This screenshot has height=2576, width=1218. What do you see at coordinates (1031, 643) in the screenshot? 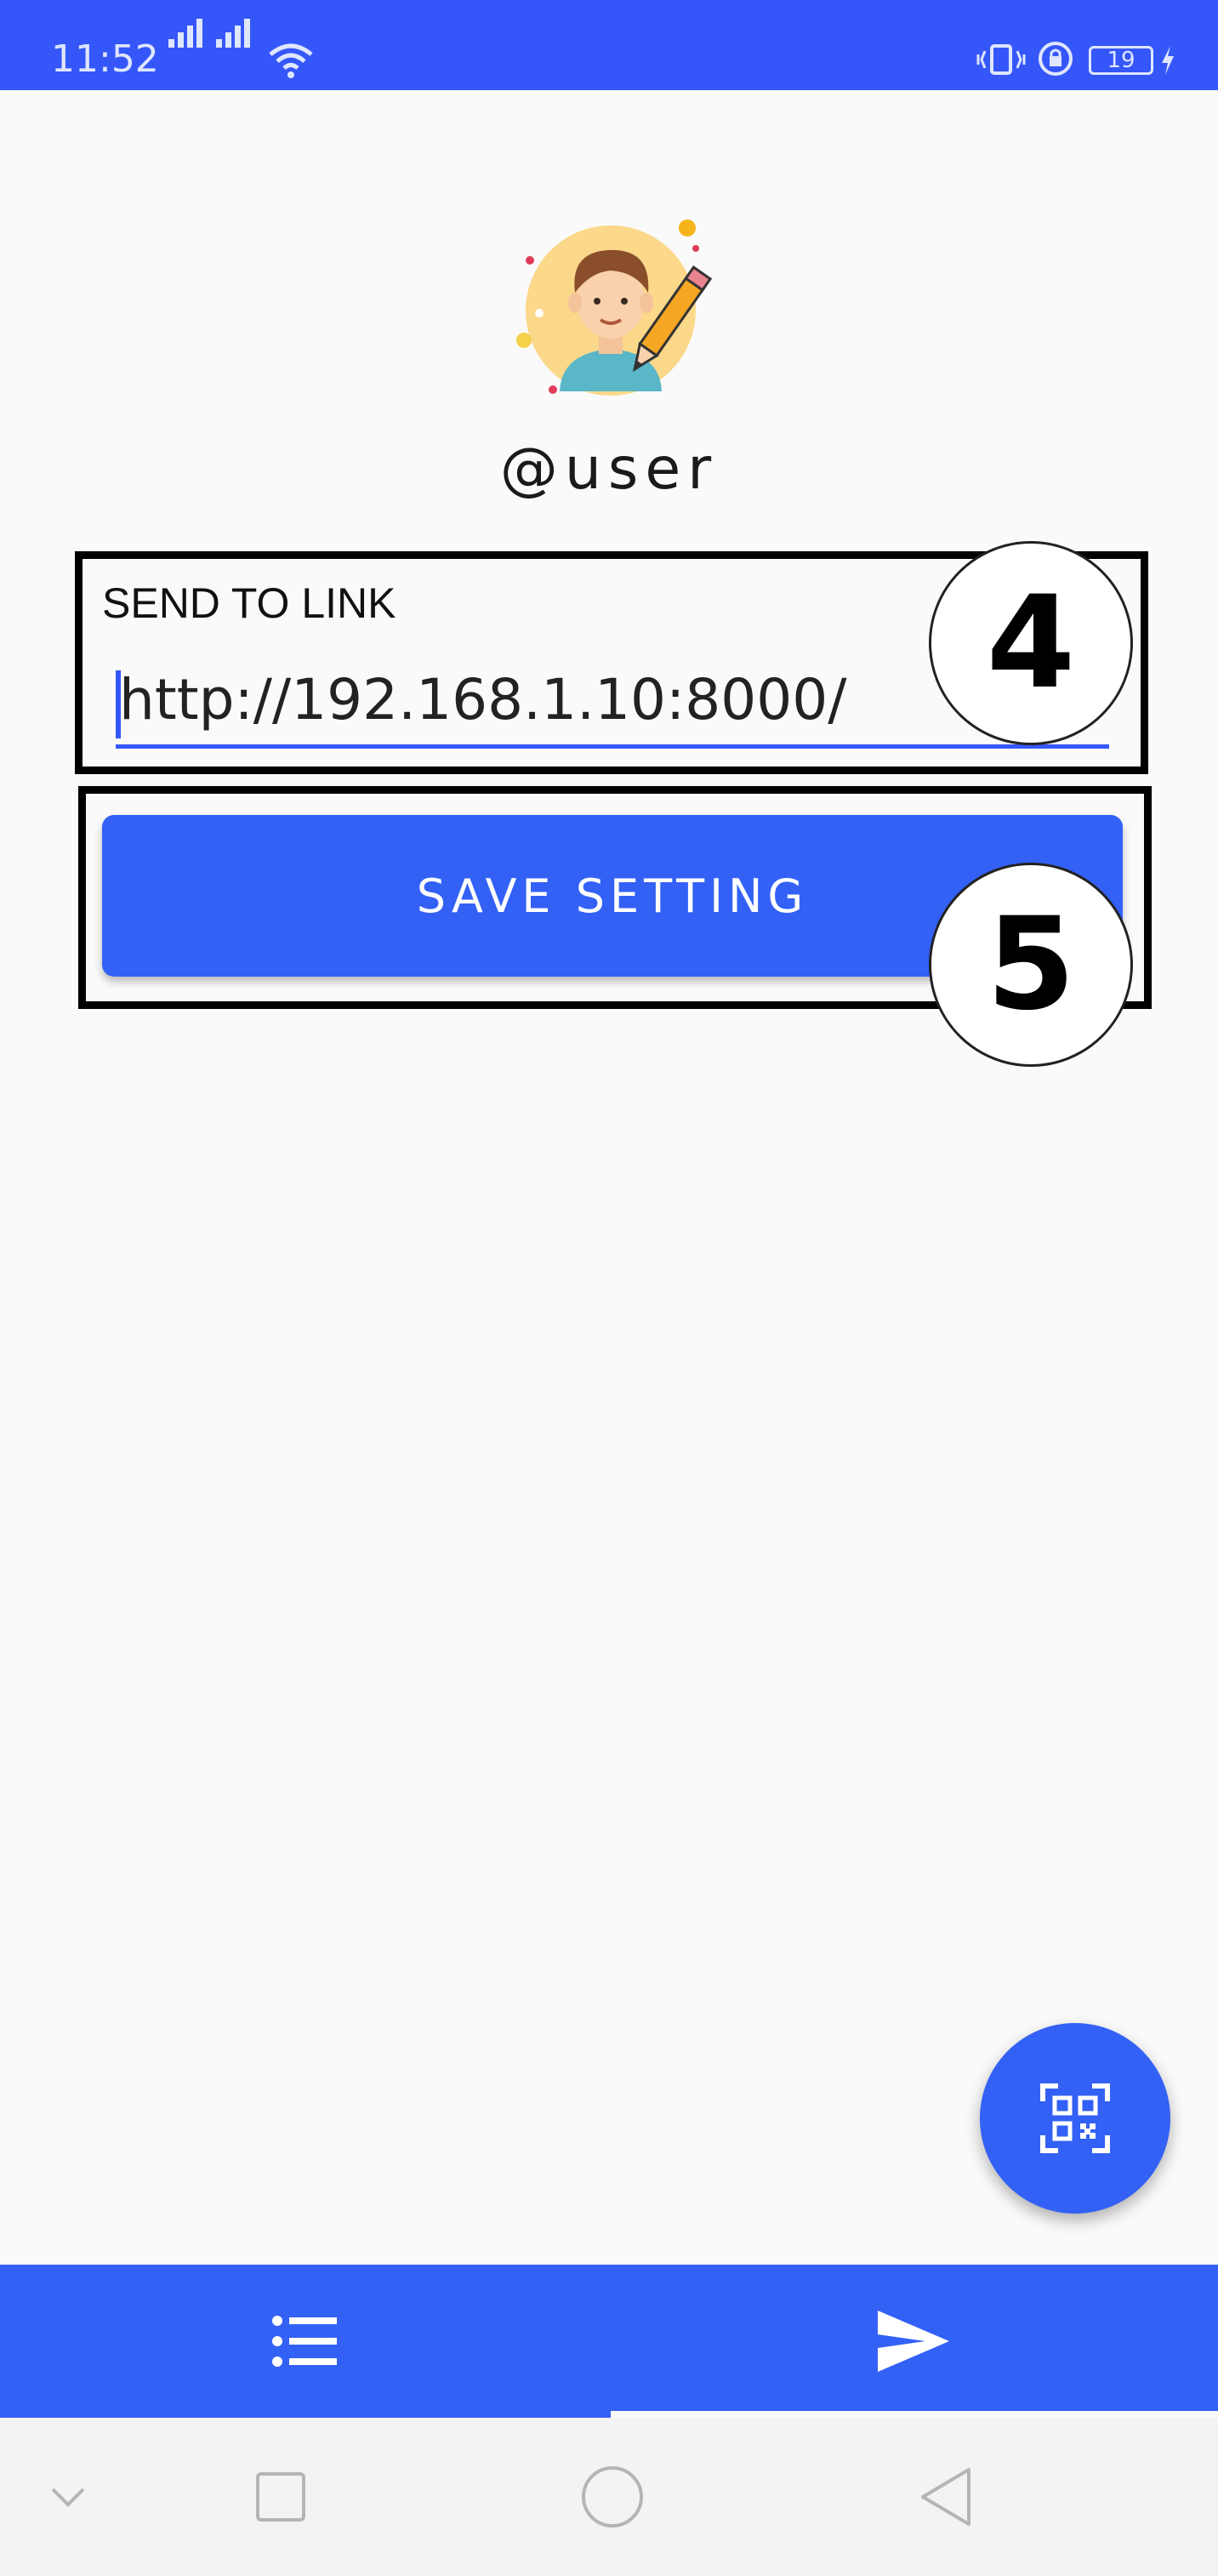
I see `annotation-badge-4: 4` at bounding box center [1031, 643].